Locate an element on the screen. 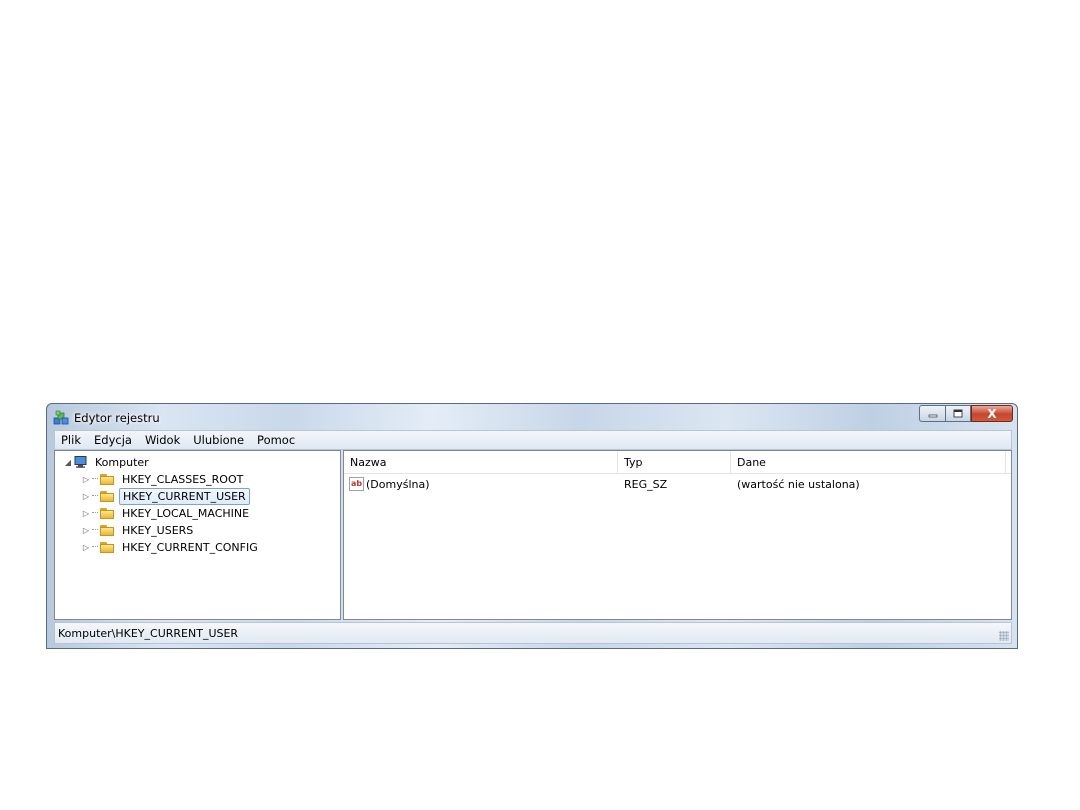  column-header-type: Typ is located at coordinates (674, 462).